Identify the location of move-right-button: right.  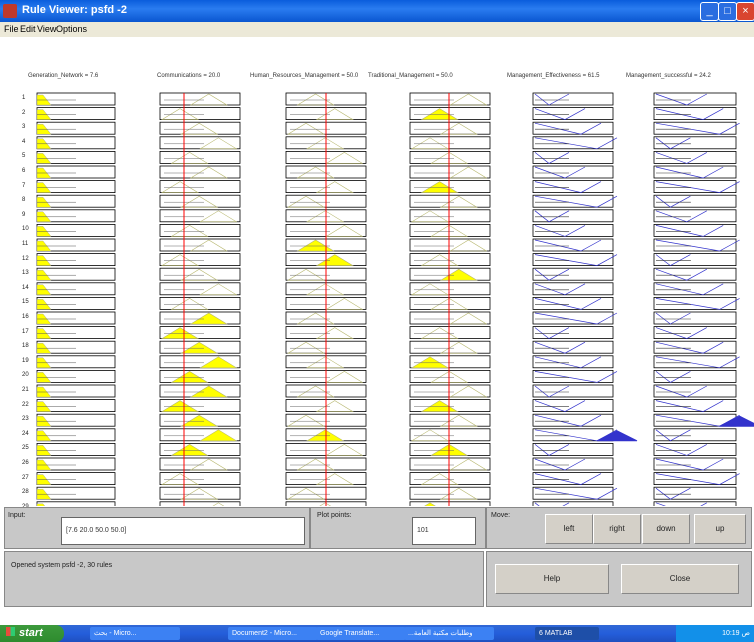
(617, 529).